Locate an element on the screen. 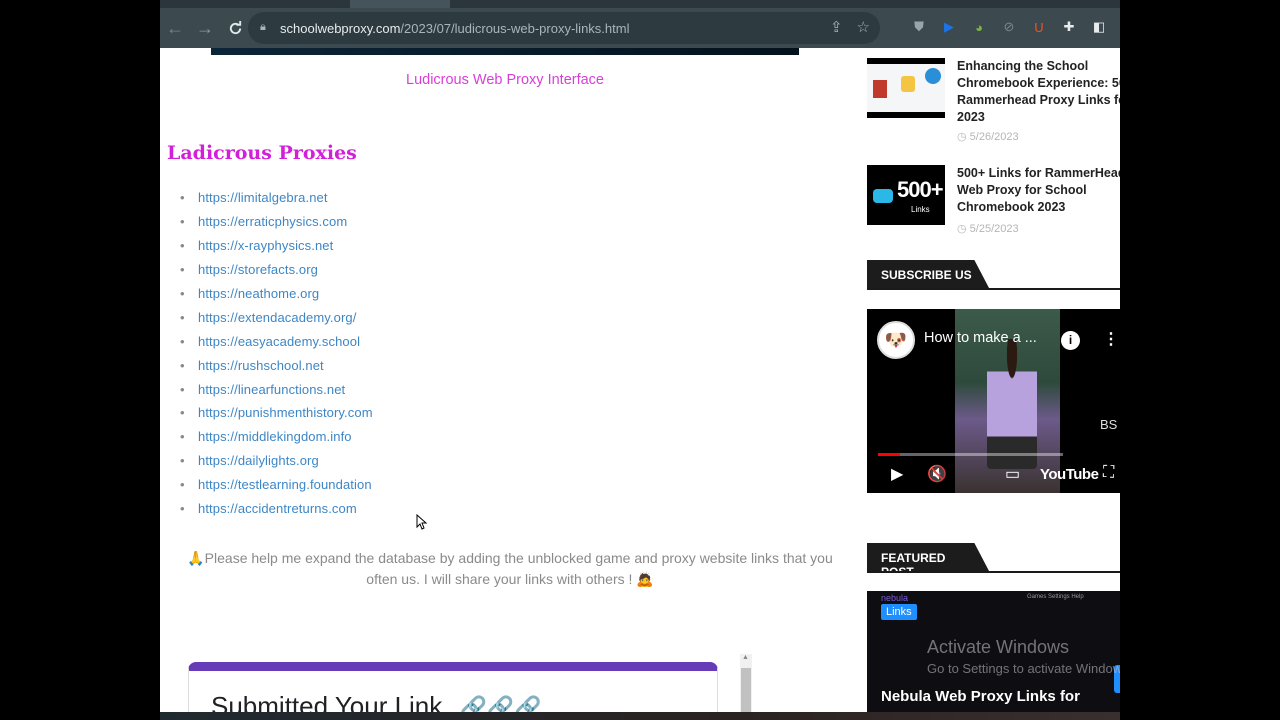 The height and width of the screenshot is (720, 1280). post-thumbnail: 500+ Links is located at coordinates (906, 195).